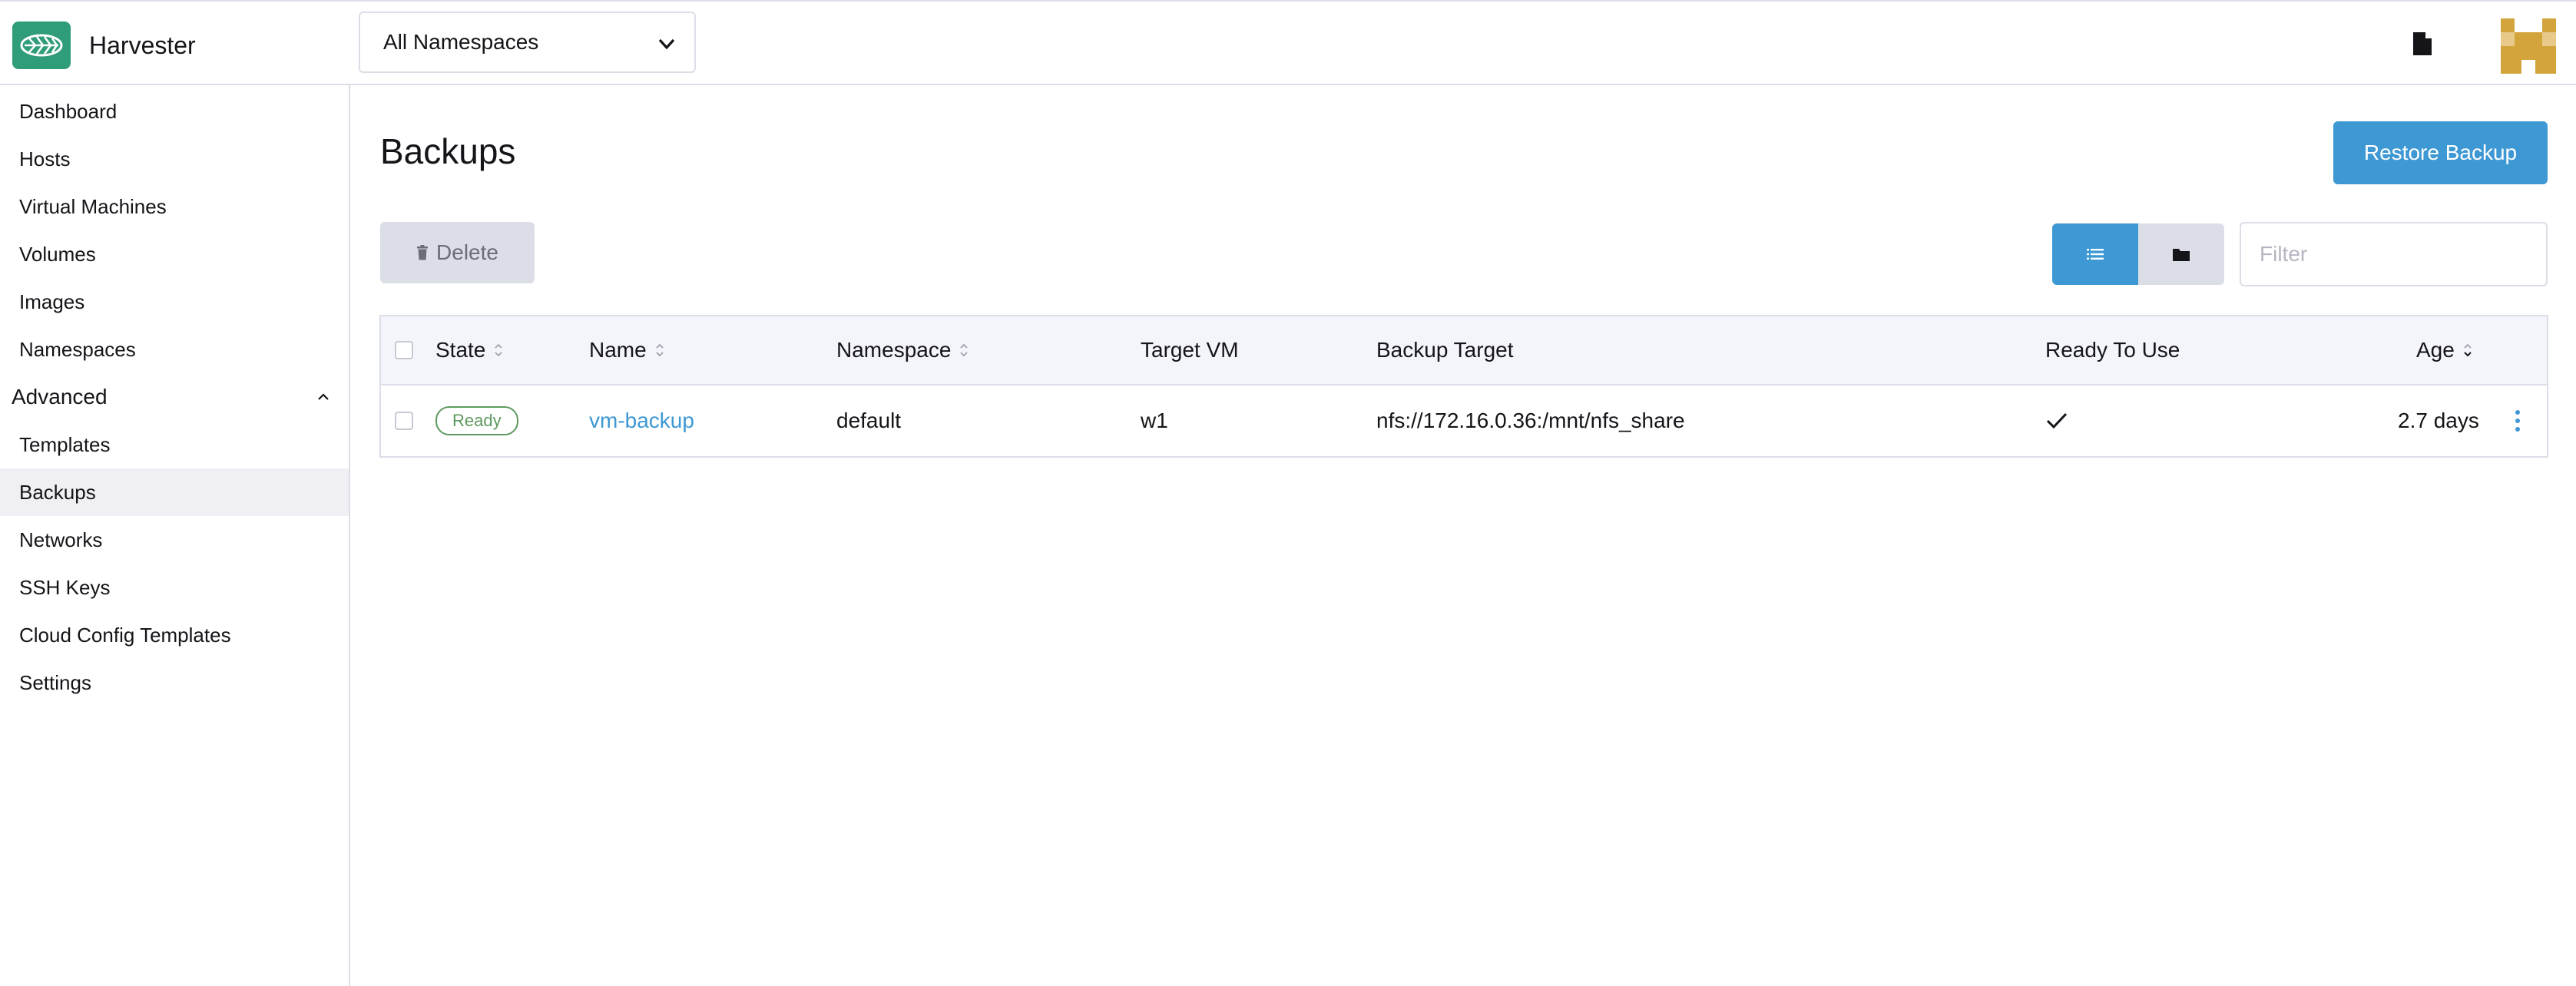 The width and height of the screenshot is (2576, 986). What do you see at coordinates (448, 151) in the screenshot?
I see `page-title: Backups` at bounding box center [448, 151].